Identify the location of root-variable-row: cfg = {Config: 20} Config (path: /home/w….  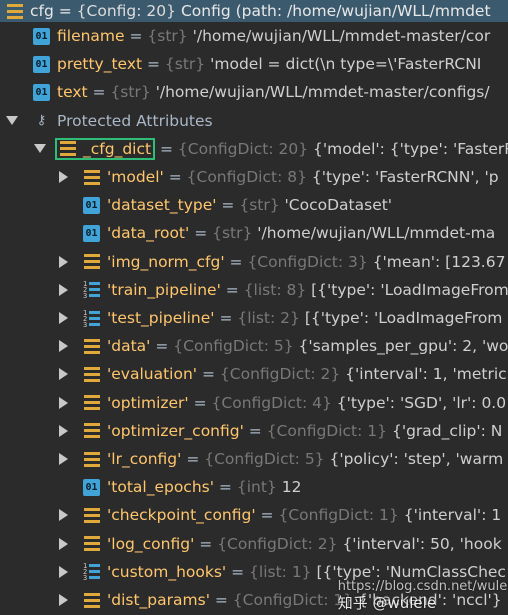
(254, 11).